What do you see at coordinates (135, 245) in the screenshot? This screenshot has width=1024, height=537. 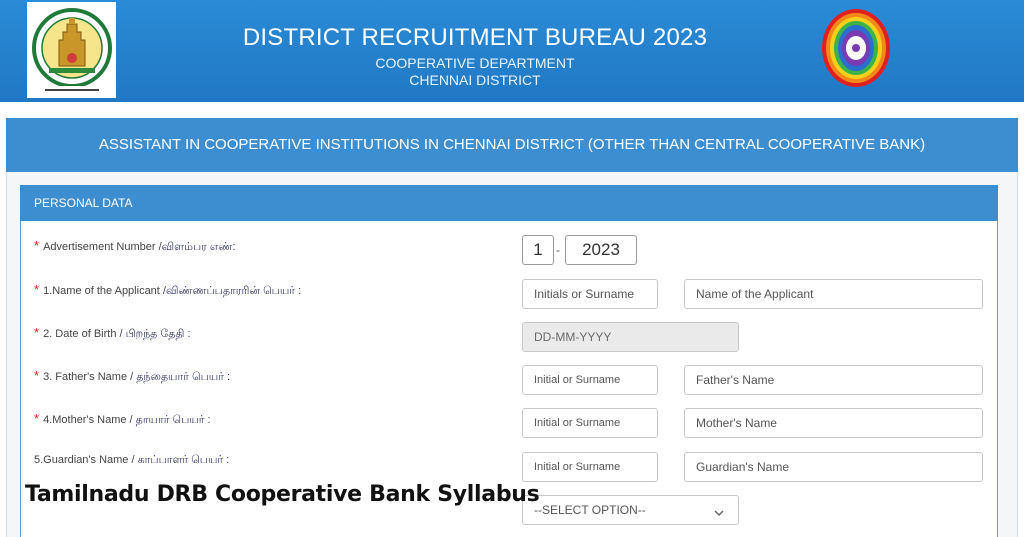 I see `advertisement-number-label: * Advertisement Number /விளம்பர எண்:` at bounding box center [135, 245].